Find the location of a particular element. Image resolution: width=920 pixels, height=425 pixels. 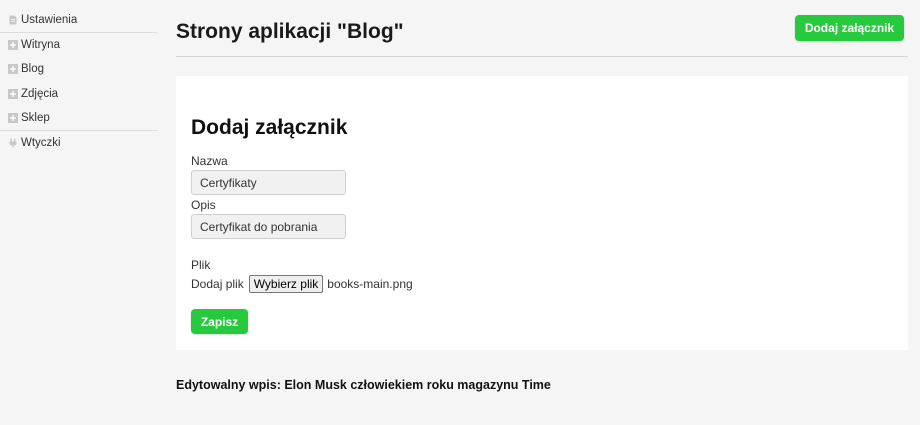

sidebar-item-sklep: Sklep is located at coordinates (78, 118).